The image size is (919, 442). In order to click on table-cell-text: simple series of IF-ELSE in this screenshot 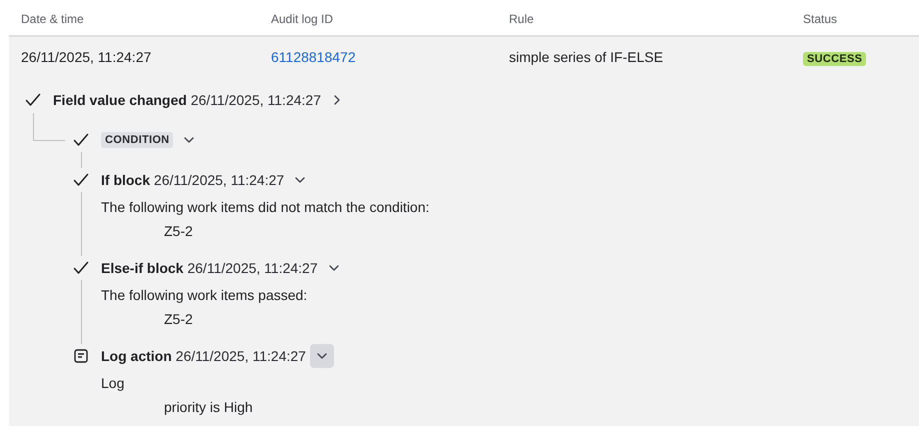, I will do `click(586, 57)`.